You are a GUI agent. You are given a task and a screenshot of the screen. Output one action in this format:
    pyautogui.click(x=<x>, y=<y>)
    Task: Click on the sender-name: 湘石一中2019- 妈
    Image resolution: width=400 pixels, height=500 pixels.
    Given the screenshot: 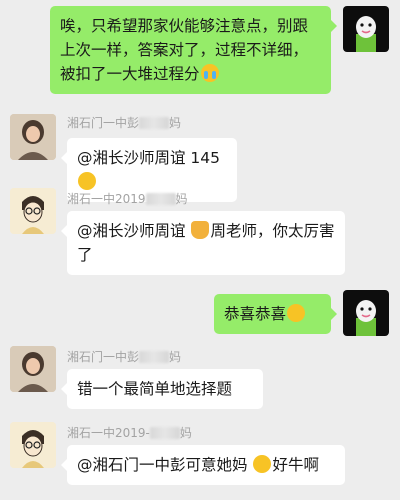 What is the action you would take?
    pyautogui.click(x=129, y=433)
    